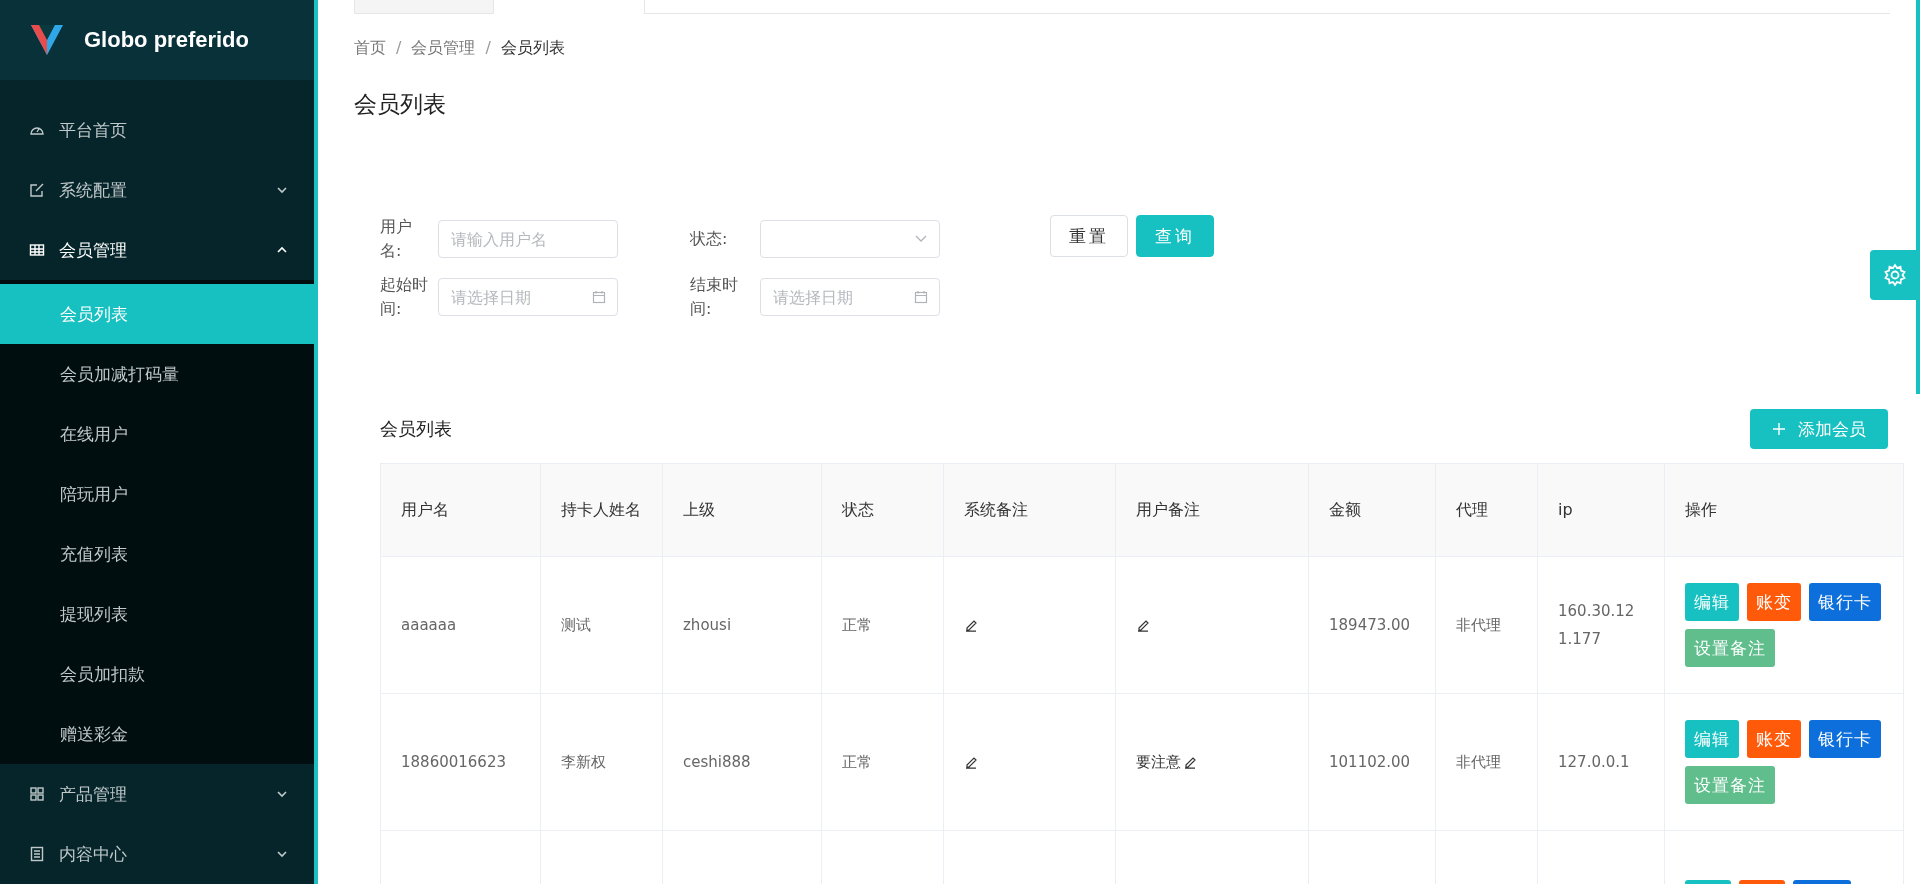  I want to click on table-cell: 18860016623, so click(453, 762).